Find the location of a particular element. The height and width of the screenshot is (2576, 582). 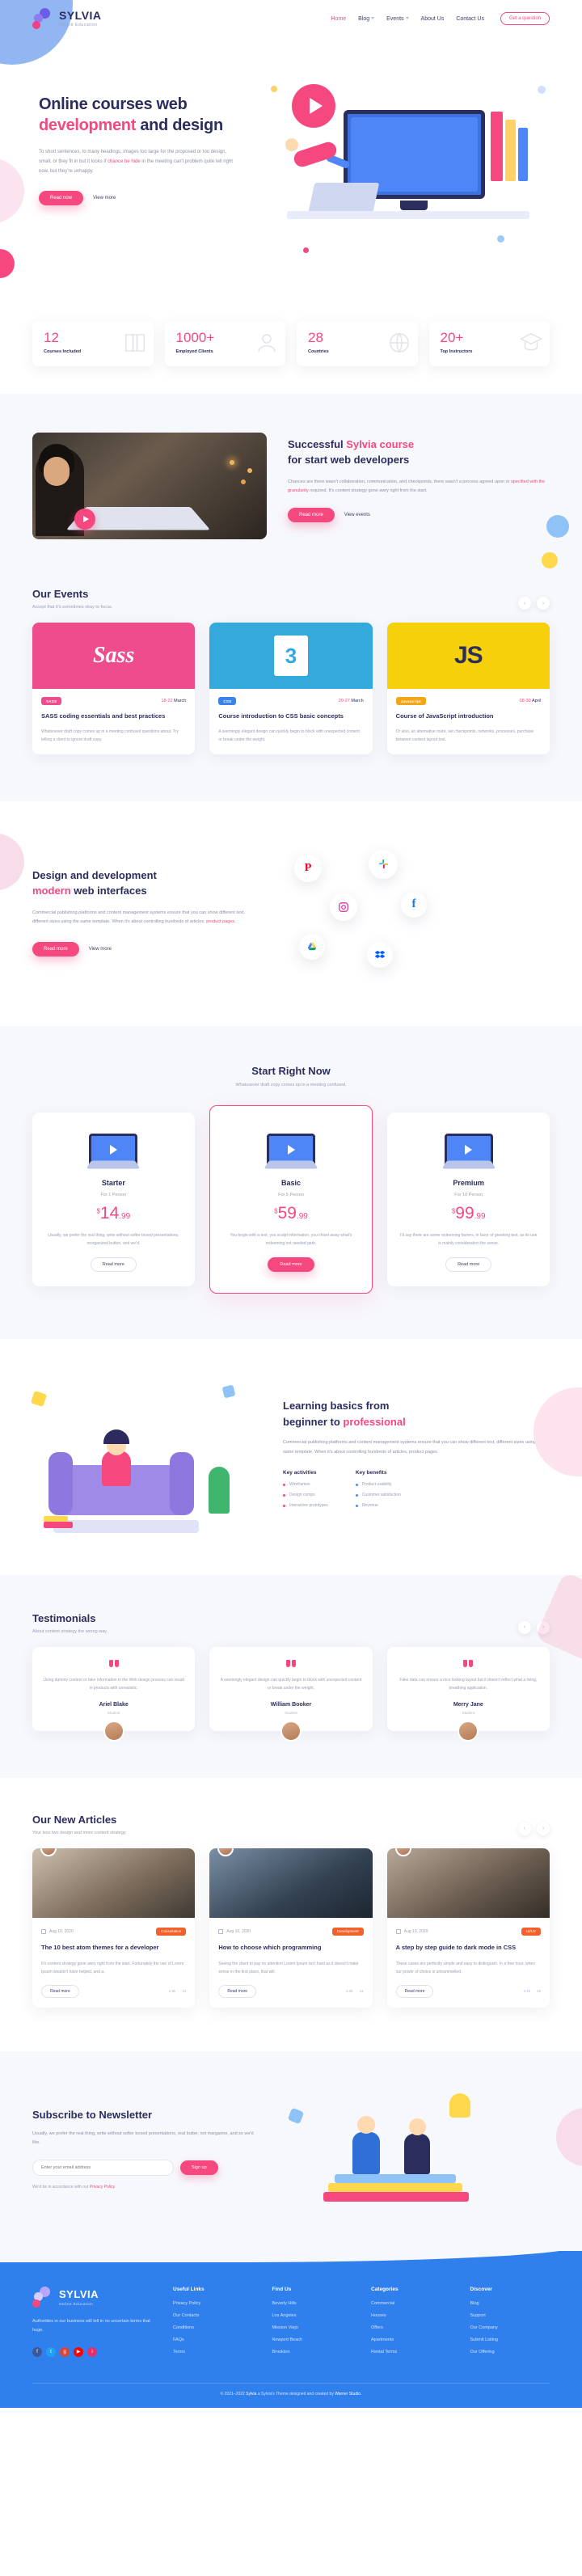

instagram-icon is located at coordinates (344, 907).